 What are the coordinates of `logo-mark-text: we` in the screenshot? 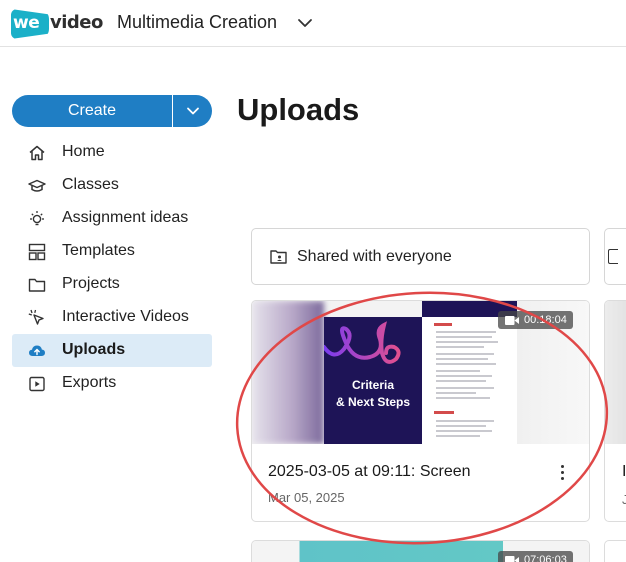 It's located at (26, 23).